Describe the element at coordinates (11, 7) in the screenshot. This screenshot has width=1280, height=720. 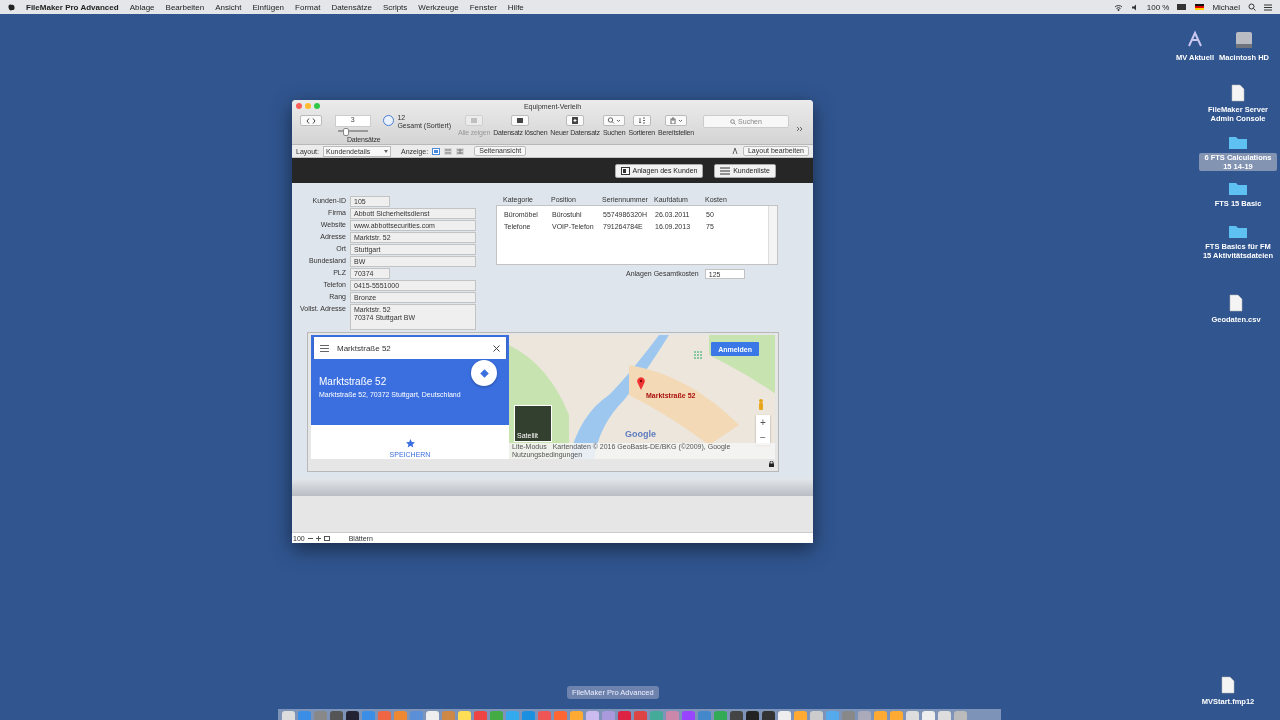
I see `apple-logo-icon` at that location.